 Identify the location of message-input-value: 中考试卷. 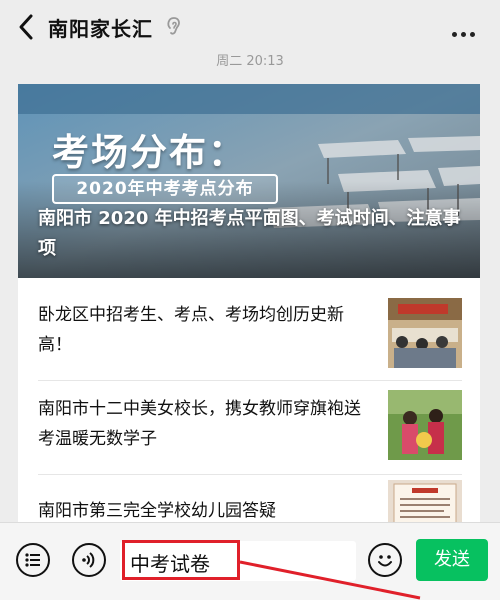
(170, 564).